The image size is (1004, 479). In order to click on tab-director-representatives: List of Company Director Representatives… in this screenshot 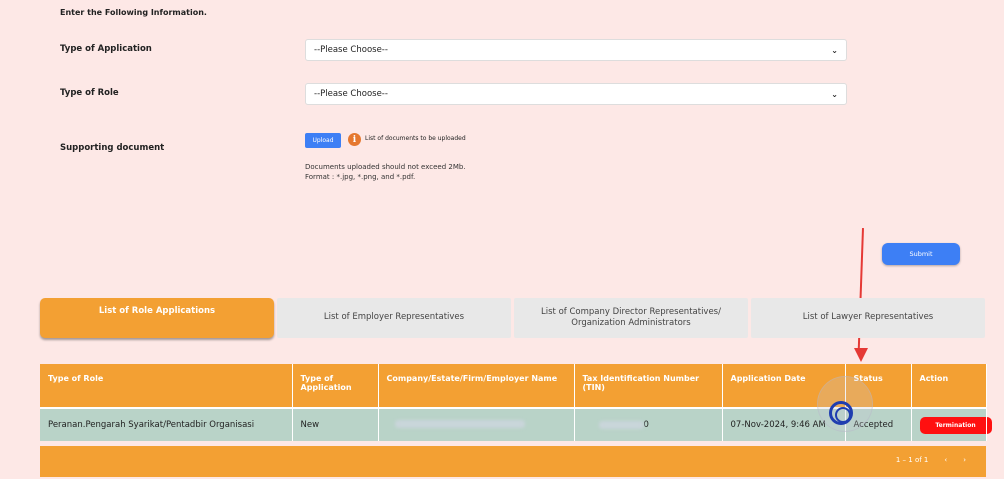, I will do `click(631, 318)`.